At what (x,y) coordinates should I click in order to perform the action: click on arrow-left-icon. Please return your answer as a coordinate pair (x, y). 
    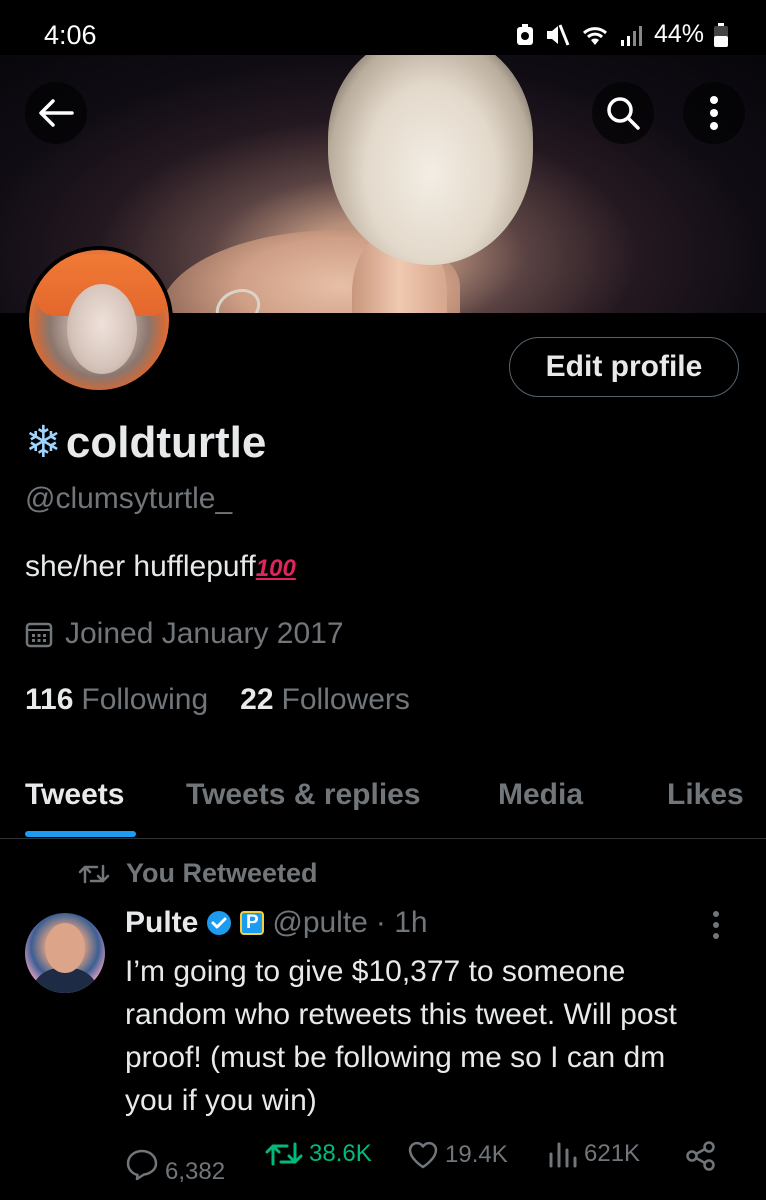
    Looking at the image, I should click on (56, 113).